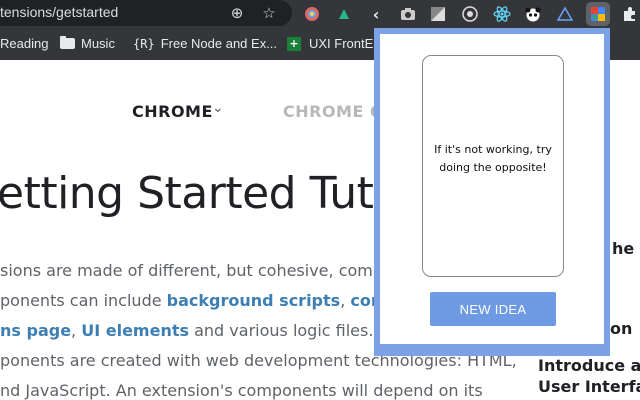 This screenshot has height=400, width=640. What do you see at coordinates (146, 13) in the screenshot?
I see `address-bar: tensions/getstarted ⊕ ☆` at bounding box center [146, 13].